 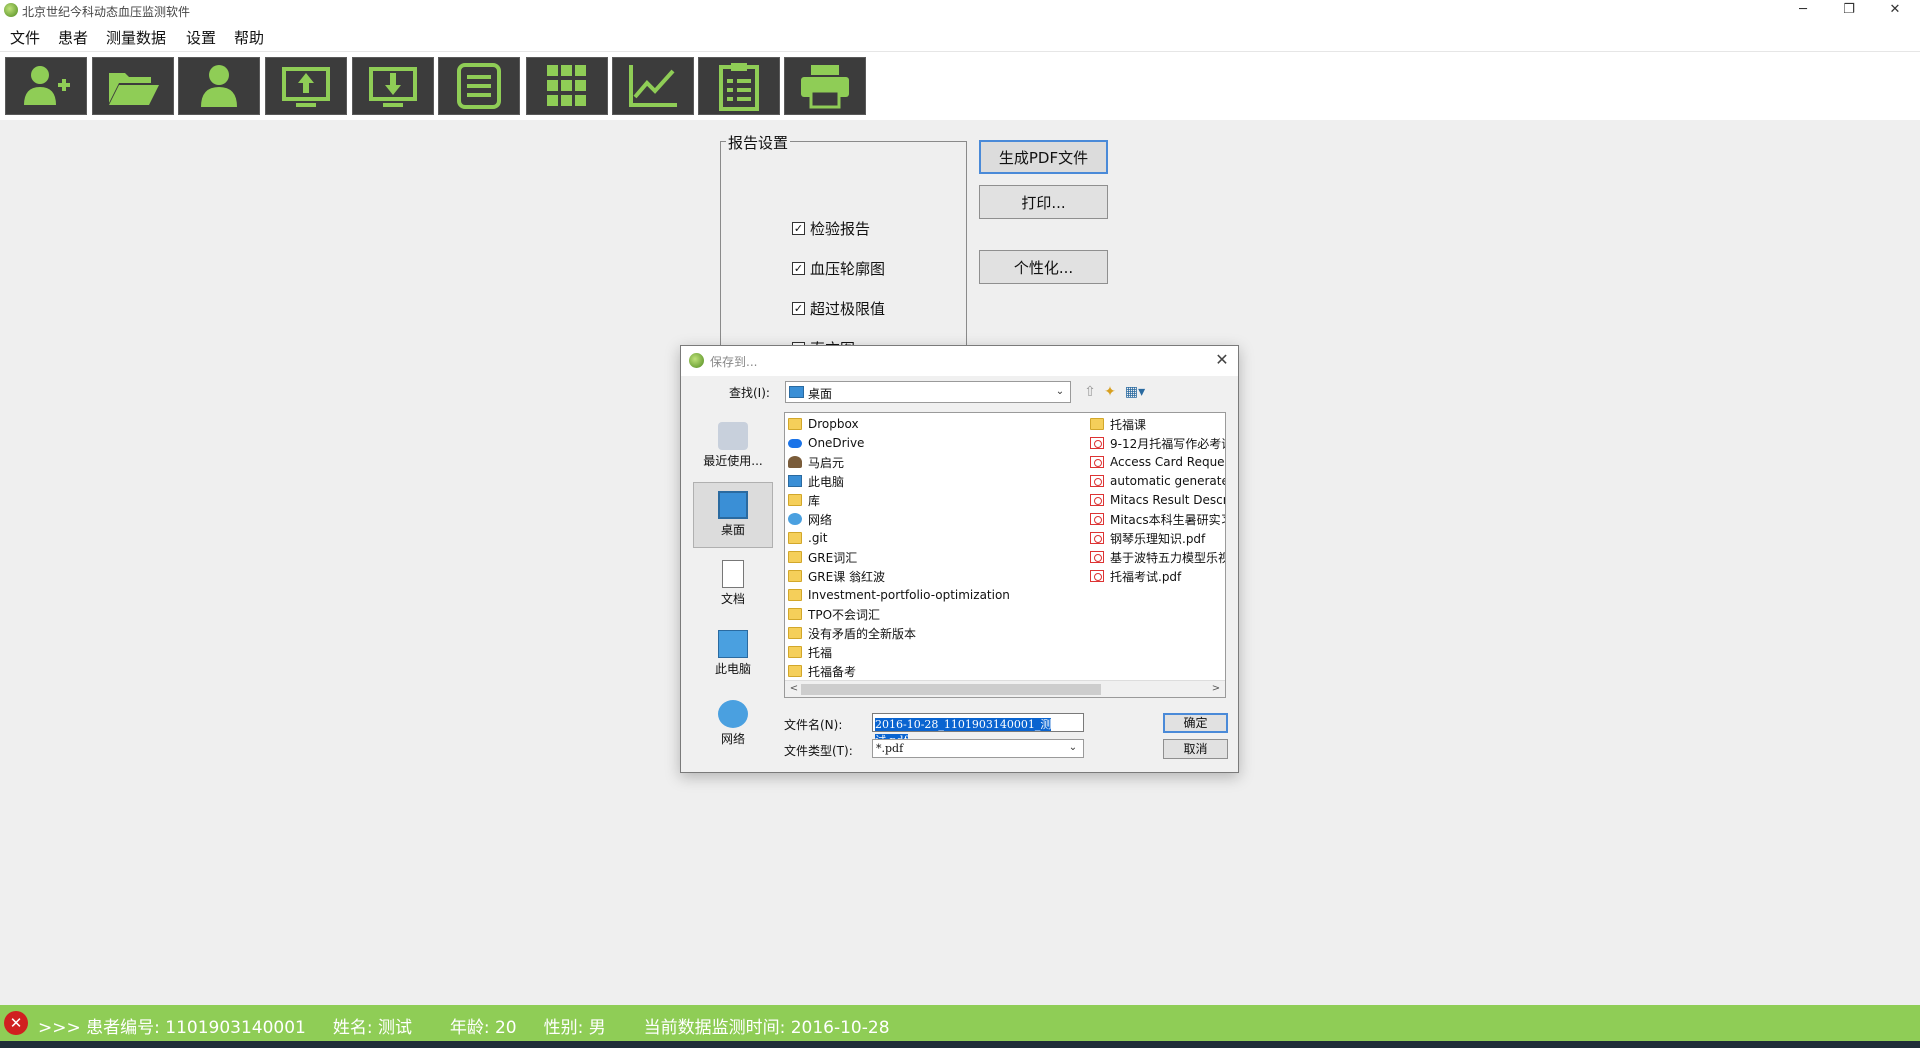 I want to click on filetype-select: *.pdf ⌄, so click(x=978, y=748).